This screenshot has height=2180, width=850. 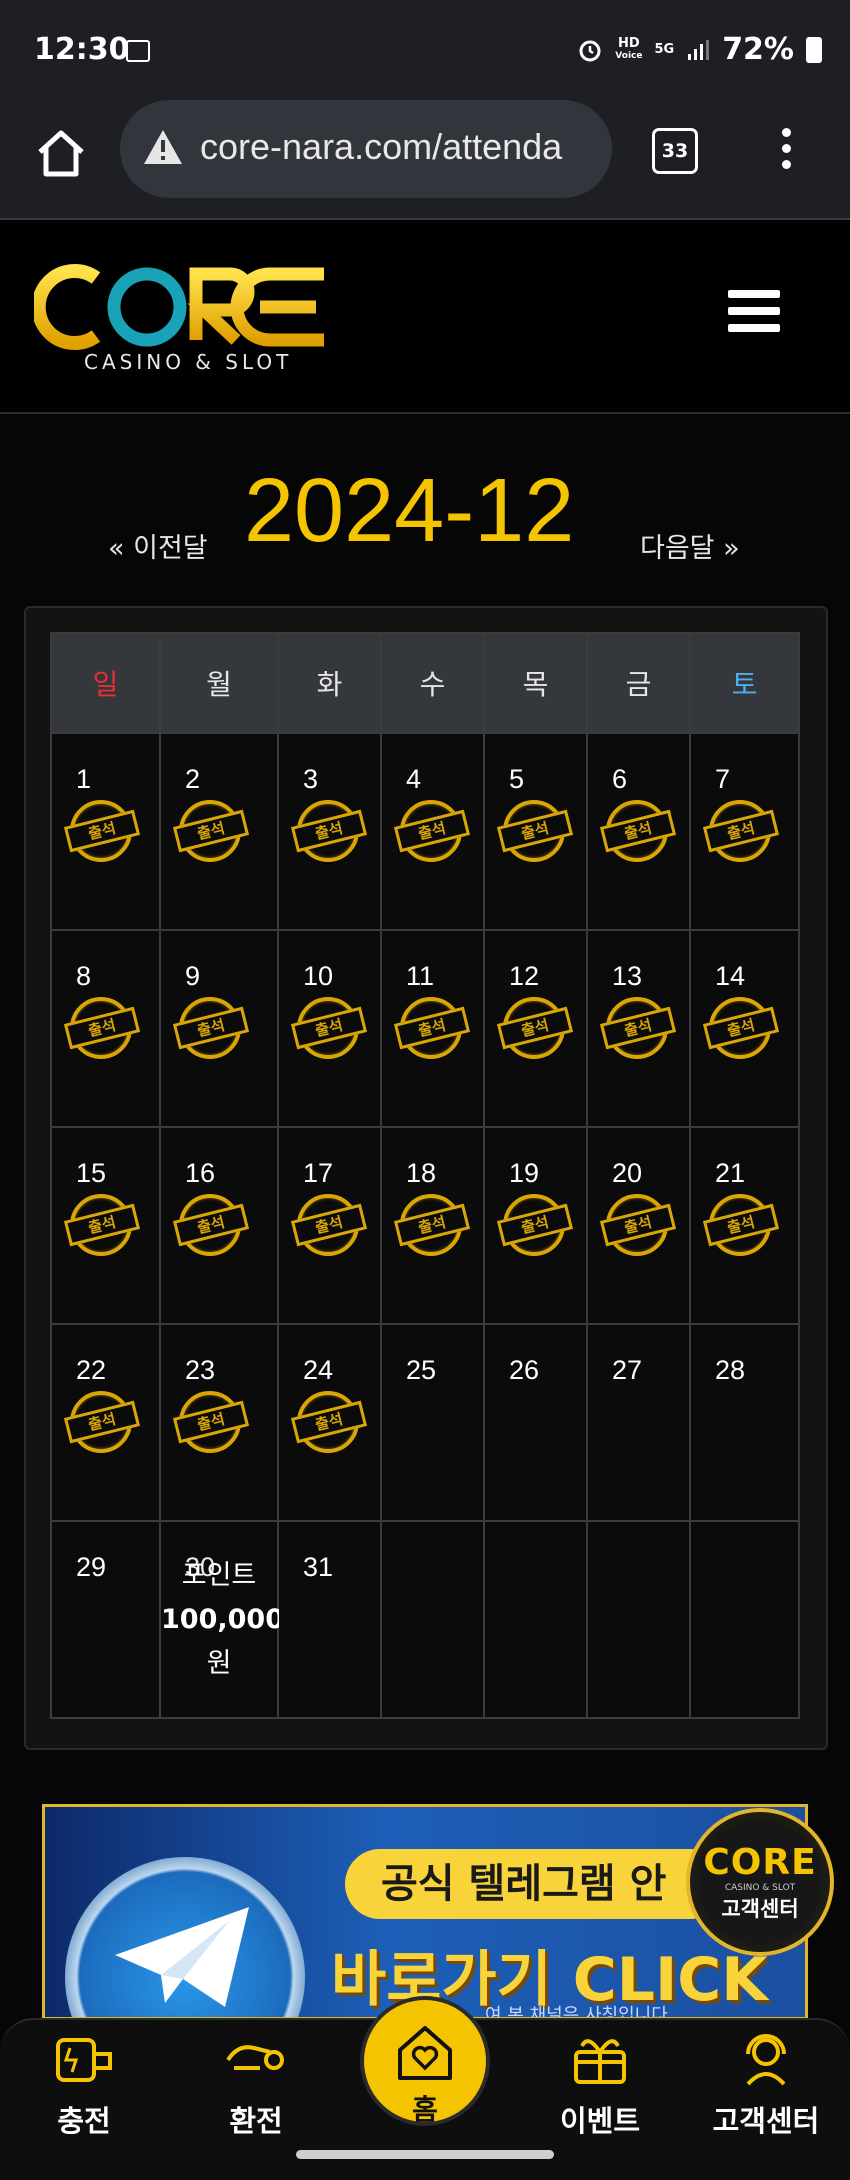 I want to click on day-number: 16, so click(x=200, y=1173).